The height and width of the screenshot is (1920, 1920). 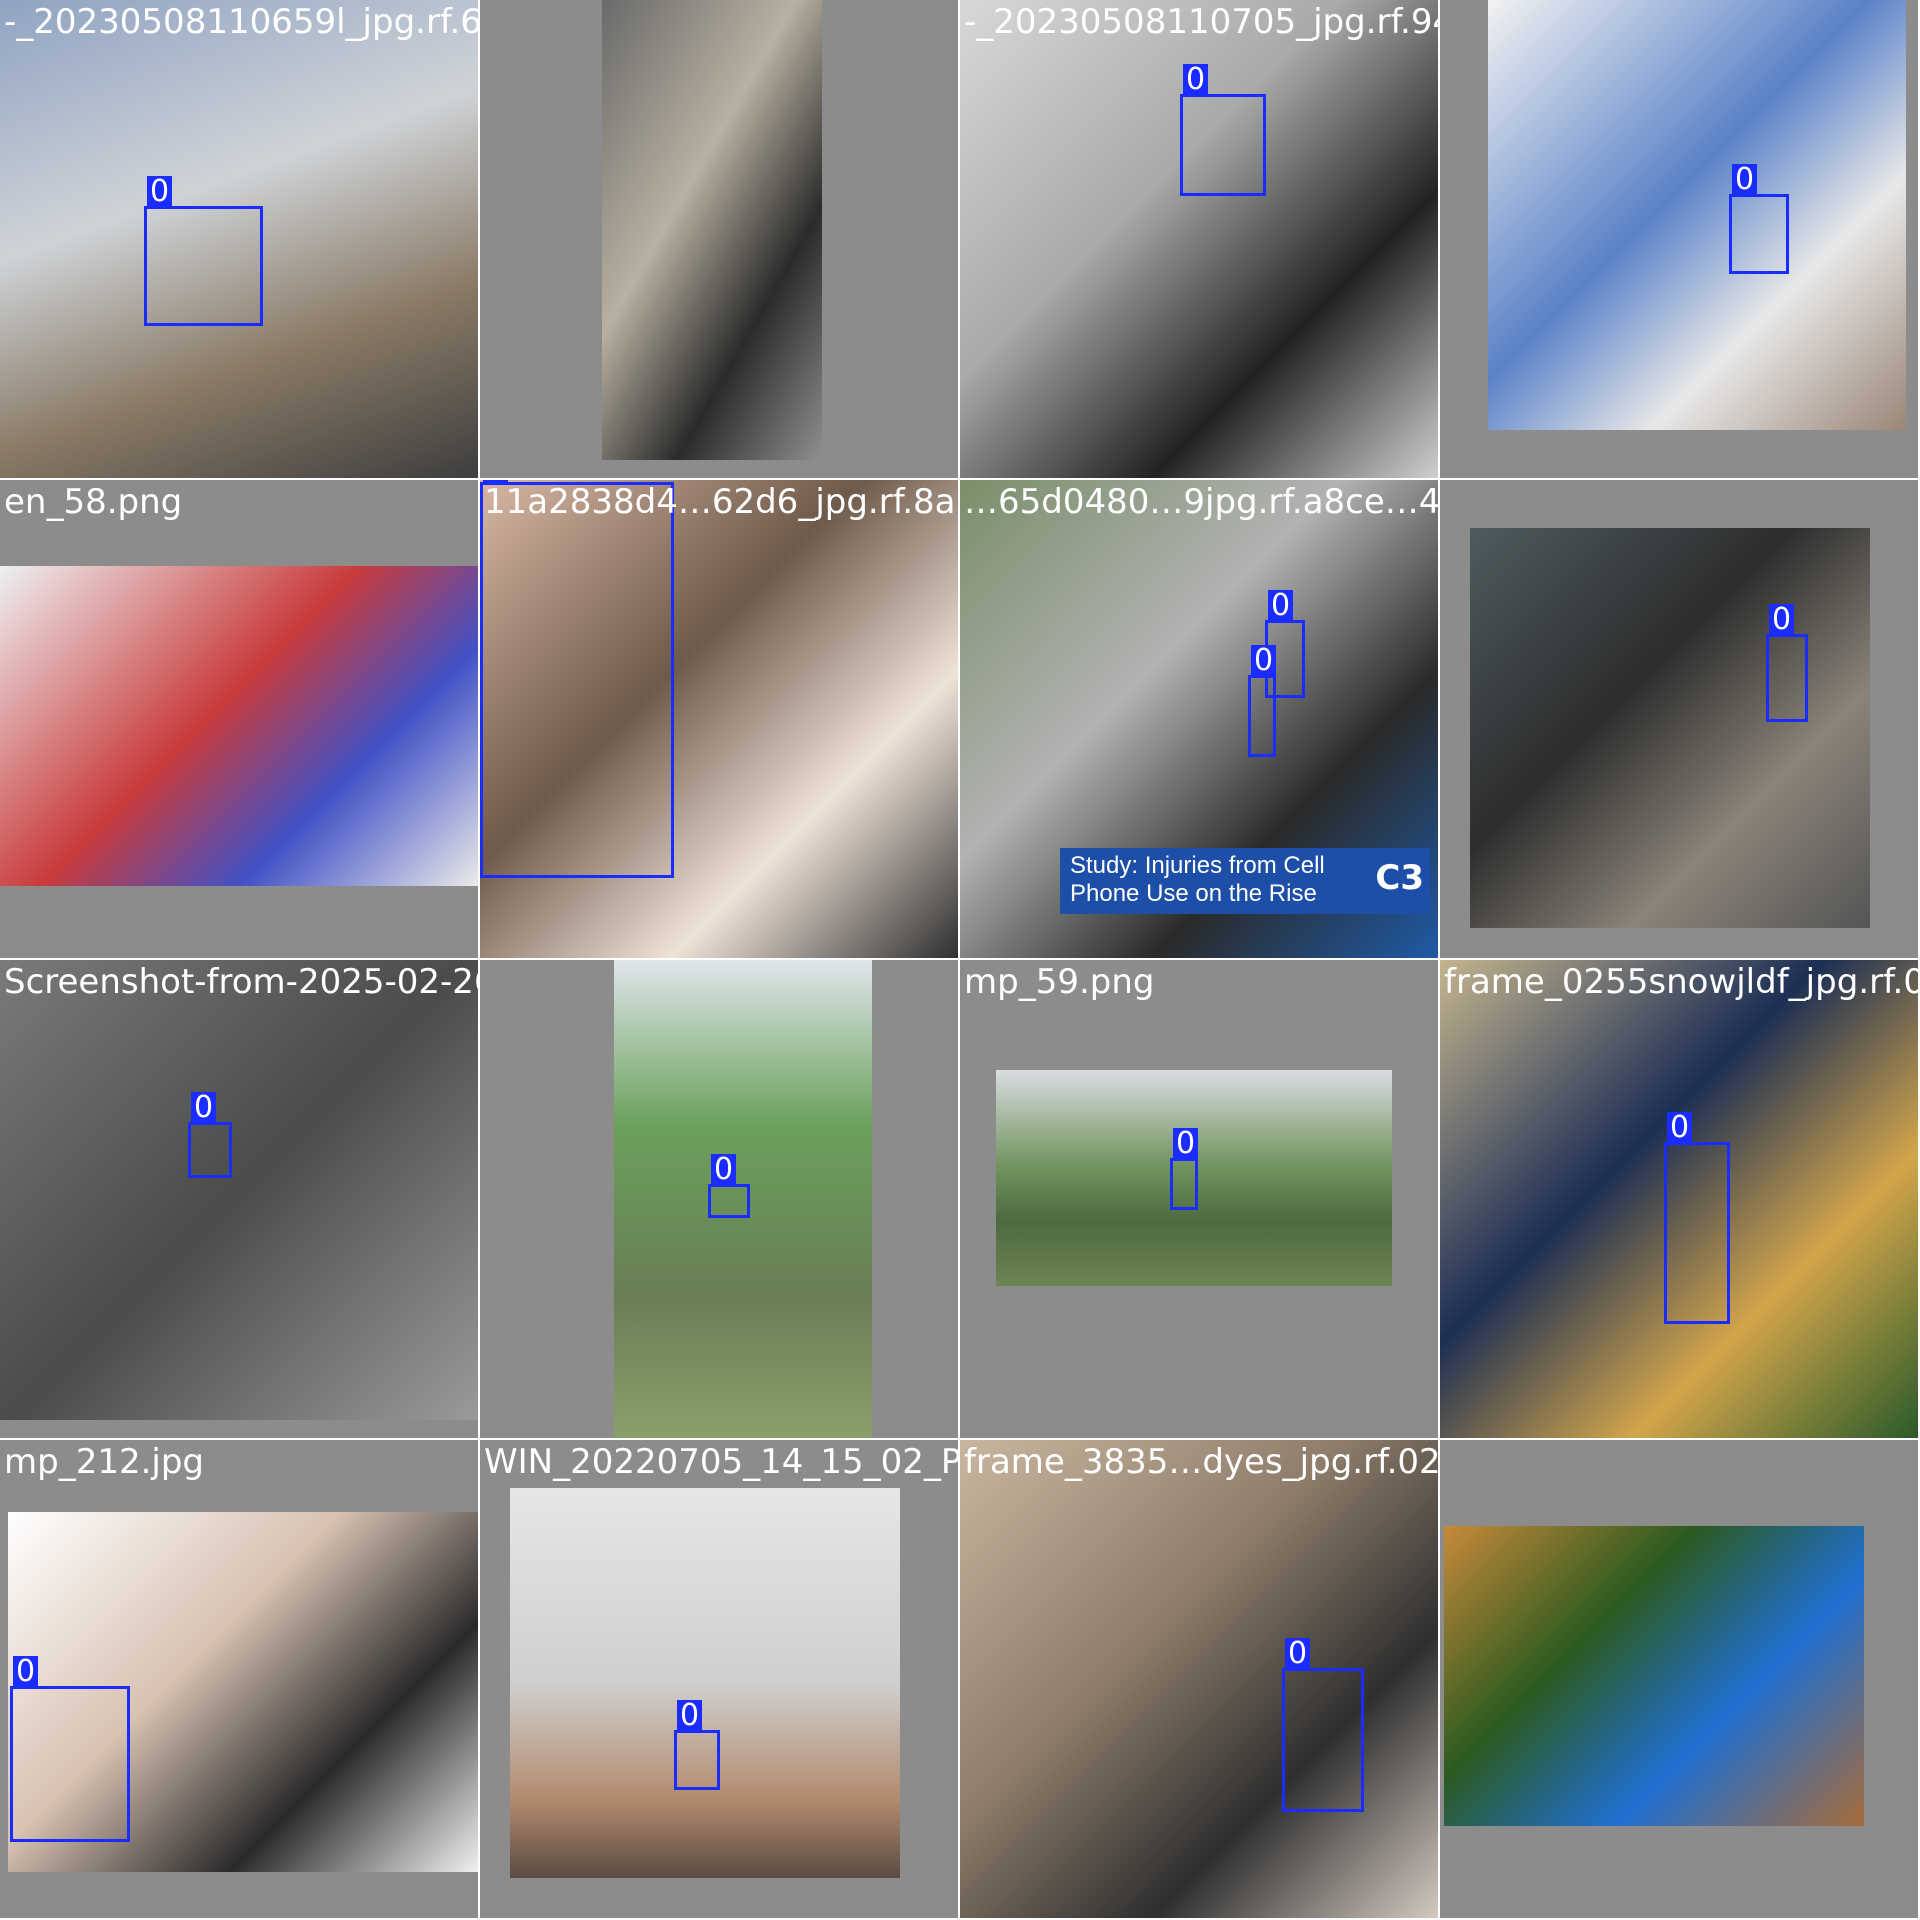 I want to click on tile-filename: mp_212.jpg, so click(x=104, y=1462).